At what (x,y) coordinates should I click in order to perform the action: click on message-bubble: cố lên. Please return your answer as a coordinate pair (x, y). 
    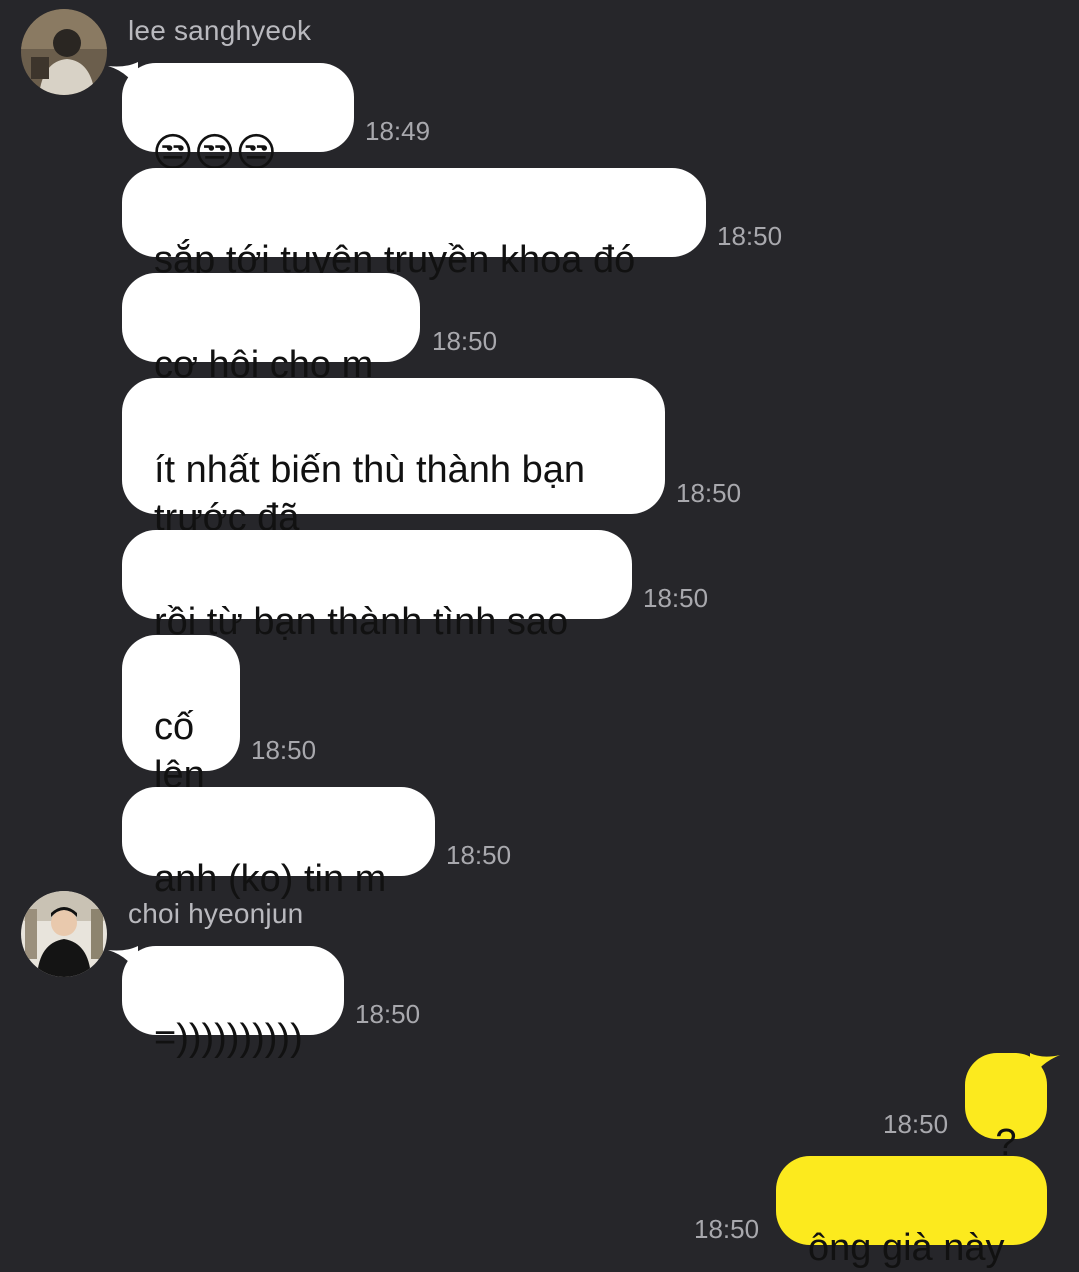
    Looking at the image, I should click on (181, 715).